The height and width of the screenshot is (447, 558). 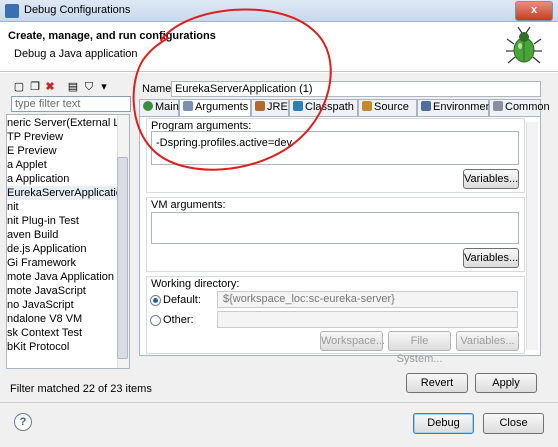 What do you see at coordinates (188, 205) in the screenshot?
I see `vm-args-label: VM arguments:` at bounding box center [188, 205].